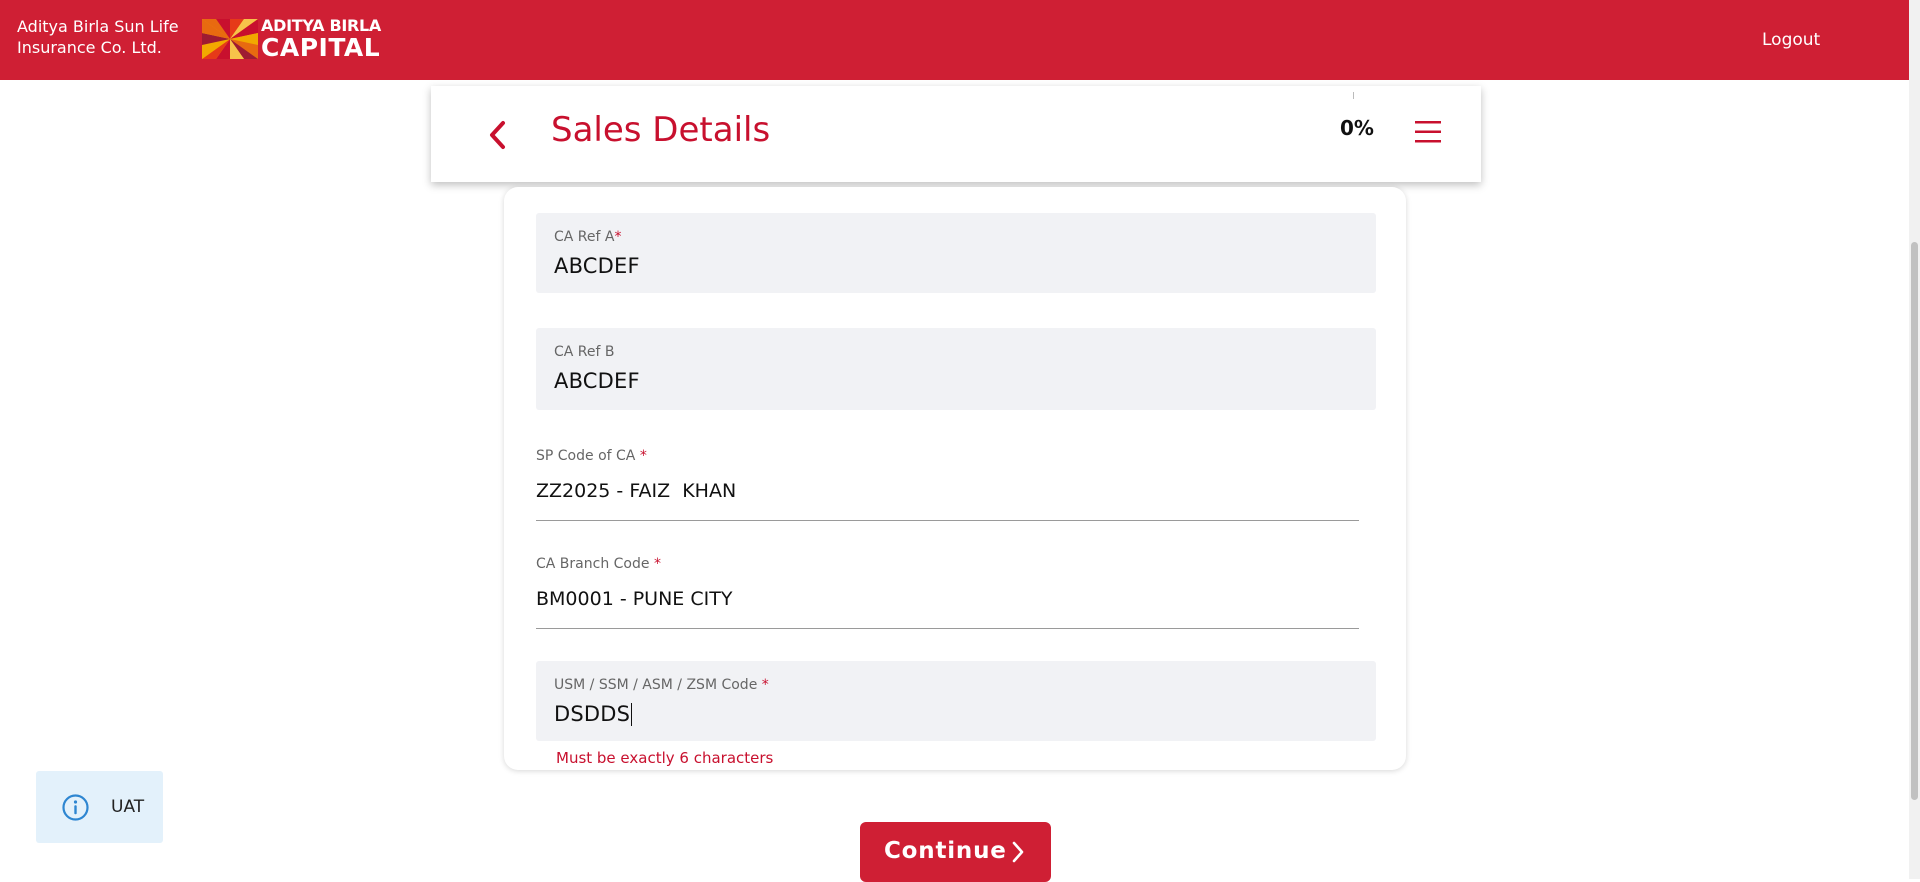  What do you see at coordinates (665, 758) in the screenshot?
I see `manager-code-error: Must be exactly 6 characters` at bounding box center [665, 758].